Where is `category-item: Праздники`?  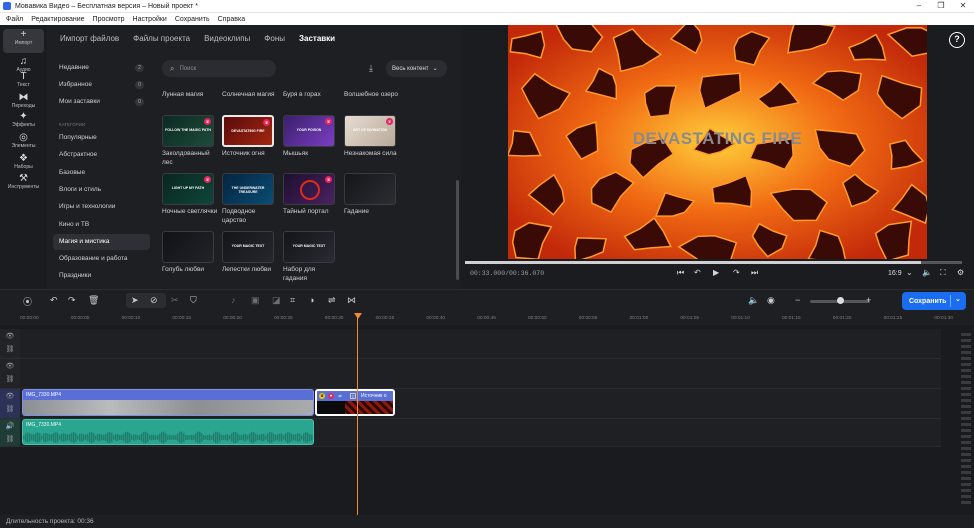
category-item: Праздники is located at coordinates (101, 276).